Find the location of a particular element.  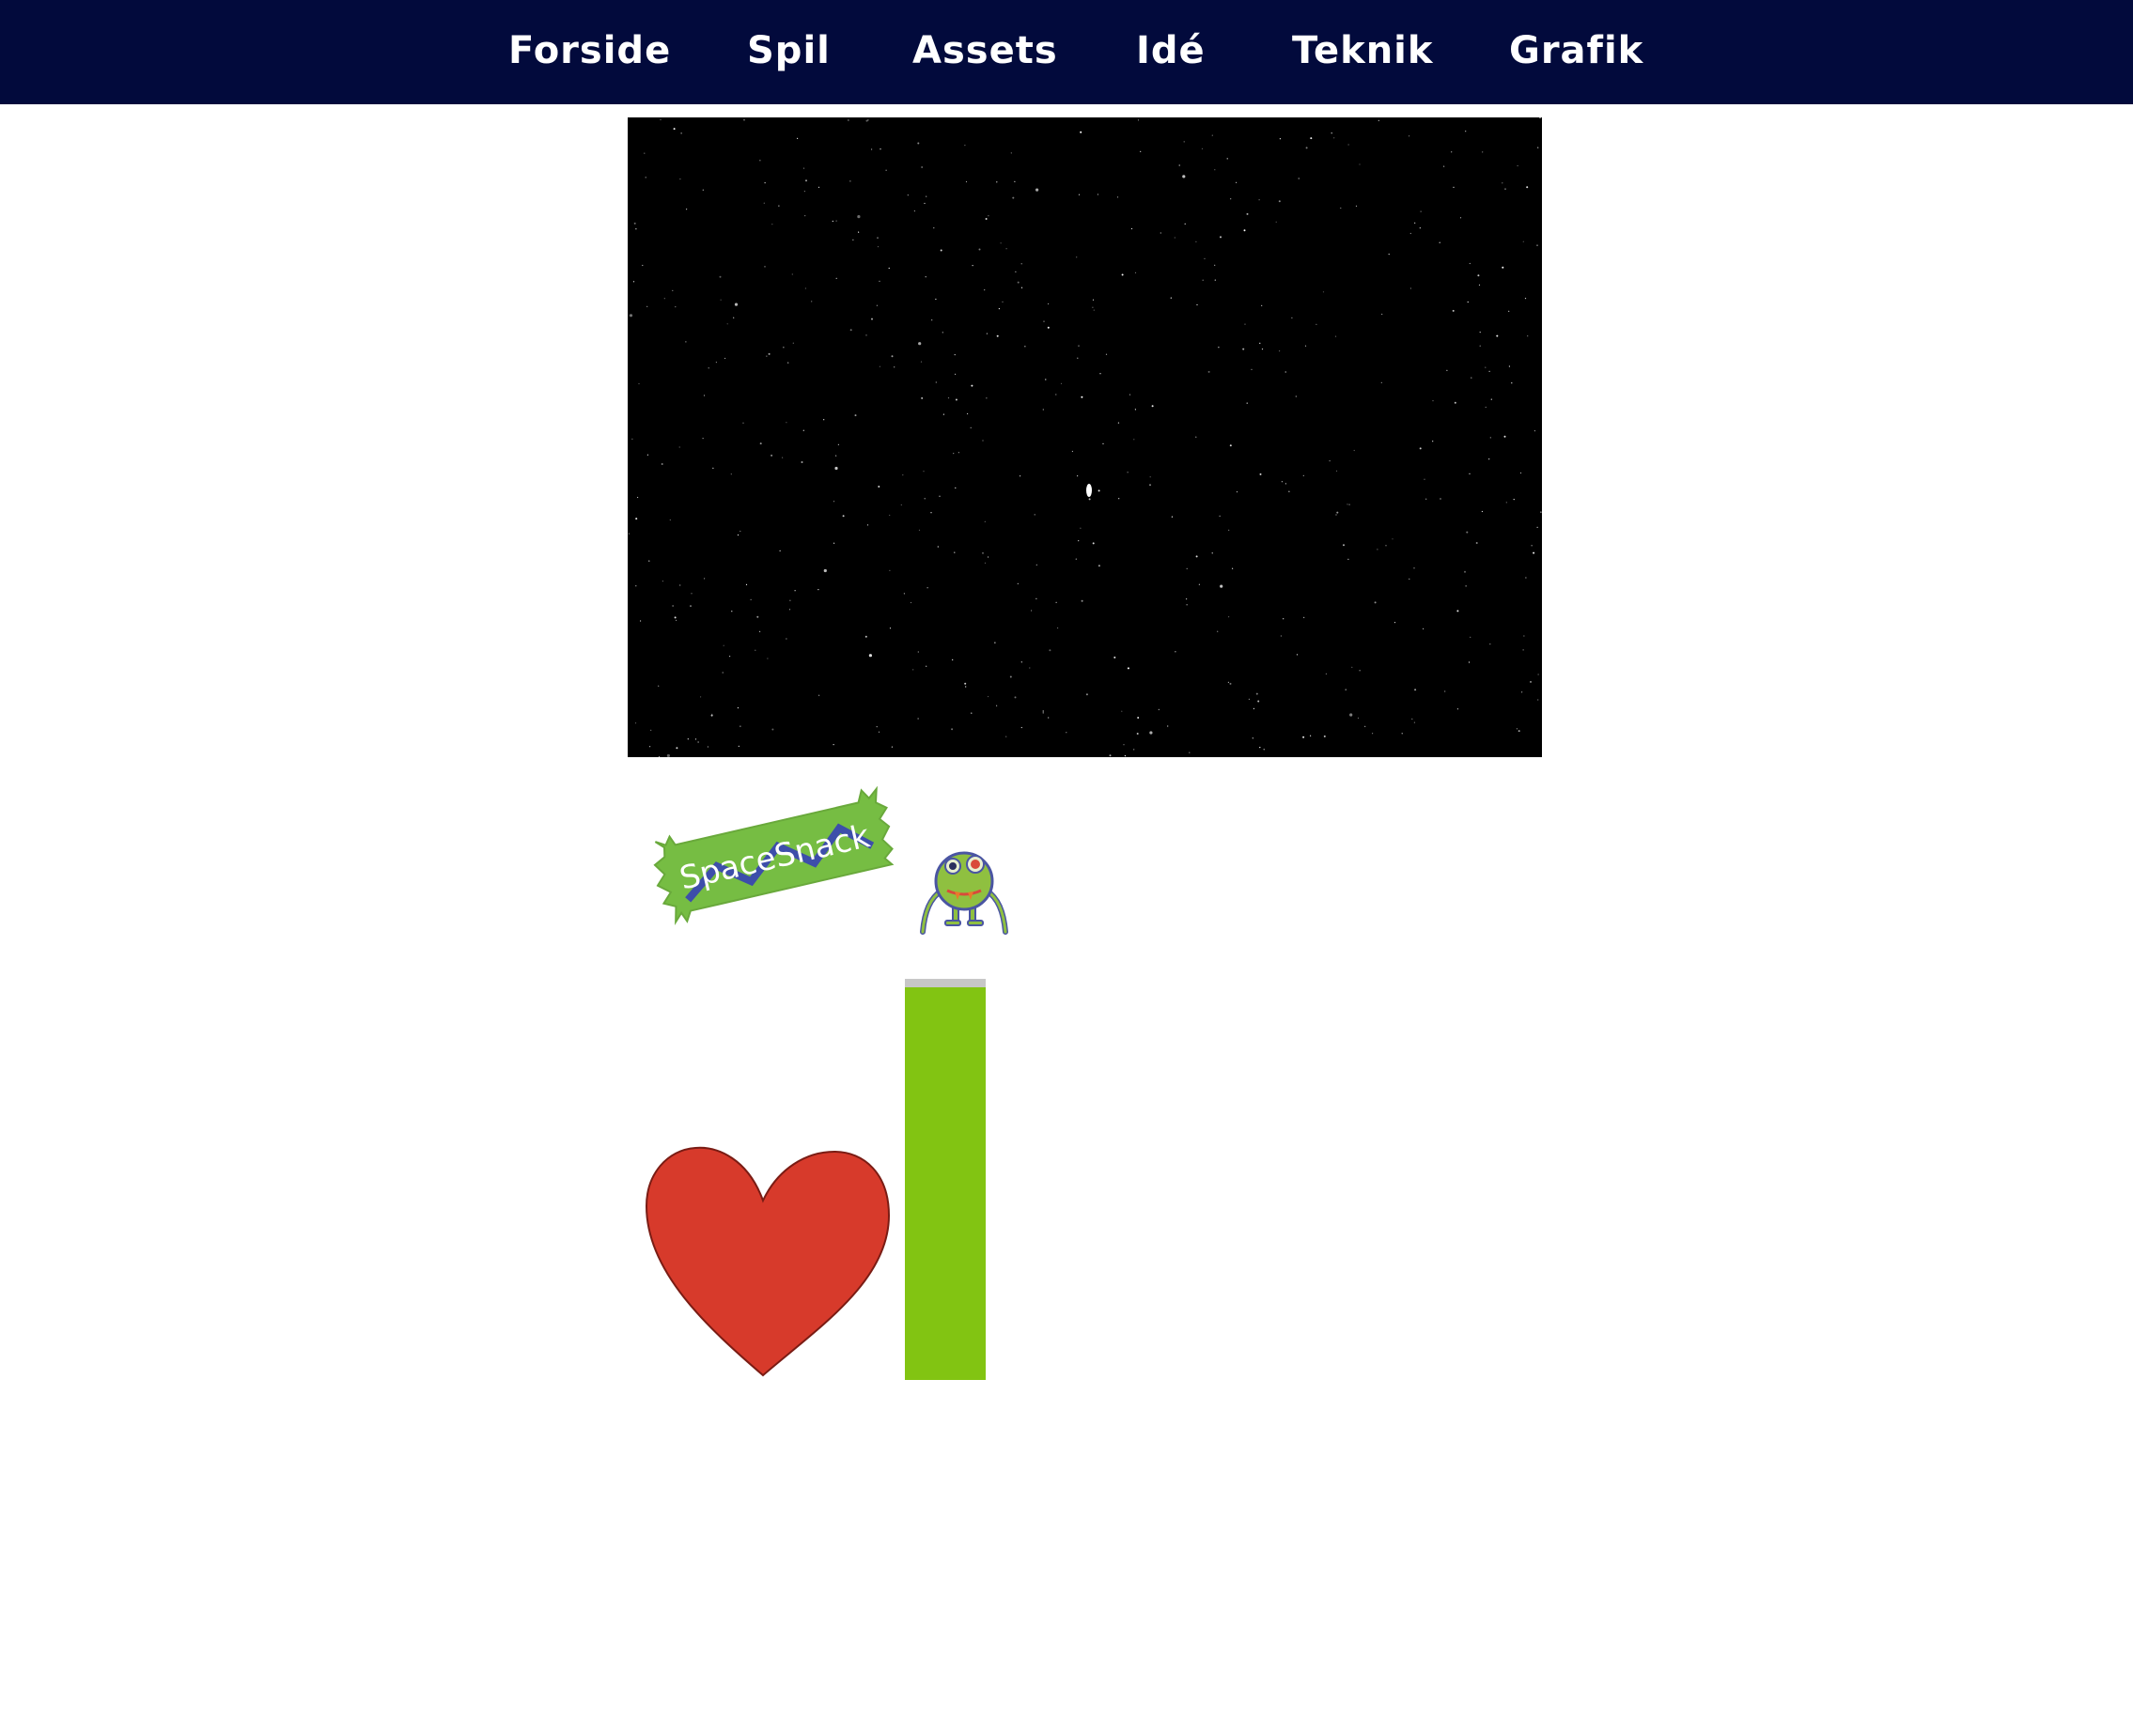

nav-teknik: Teknik is located at coordinates (1363, 50).